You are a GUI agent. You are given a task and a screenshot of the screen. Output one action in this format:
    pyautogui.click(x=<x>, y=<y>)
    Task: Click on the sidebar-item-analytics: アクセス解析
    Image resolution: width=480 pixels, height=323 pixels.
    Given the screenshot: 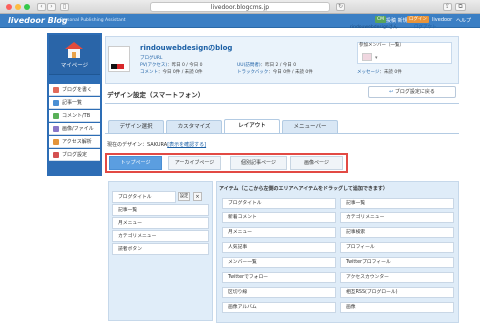 What is the action you would take?
    pyautogui.click(x=74, y=142)
    